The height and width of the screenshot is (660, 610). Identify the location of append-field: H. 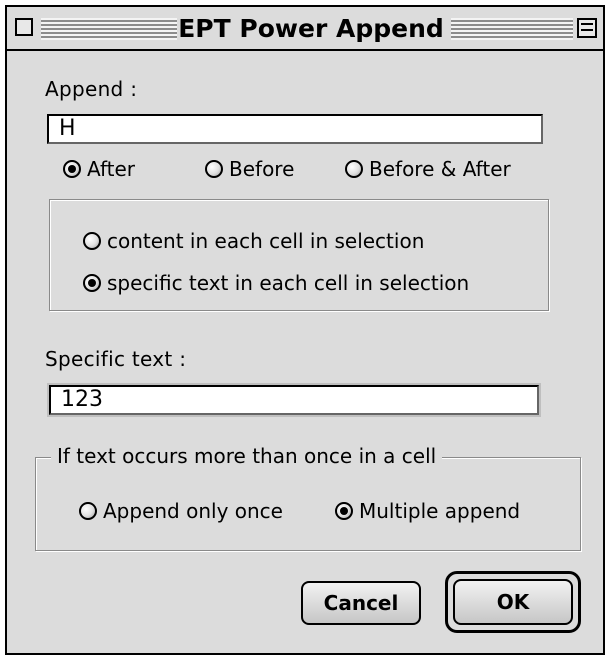
(295, 129).